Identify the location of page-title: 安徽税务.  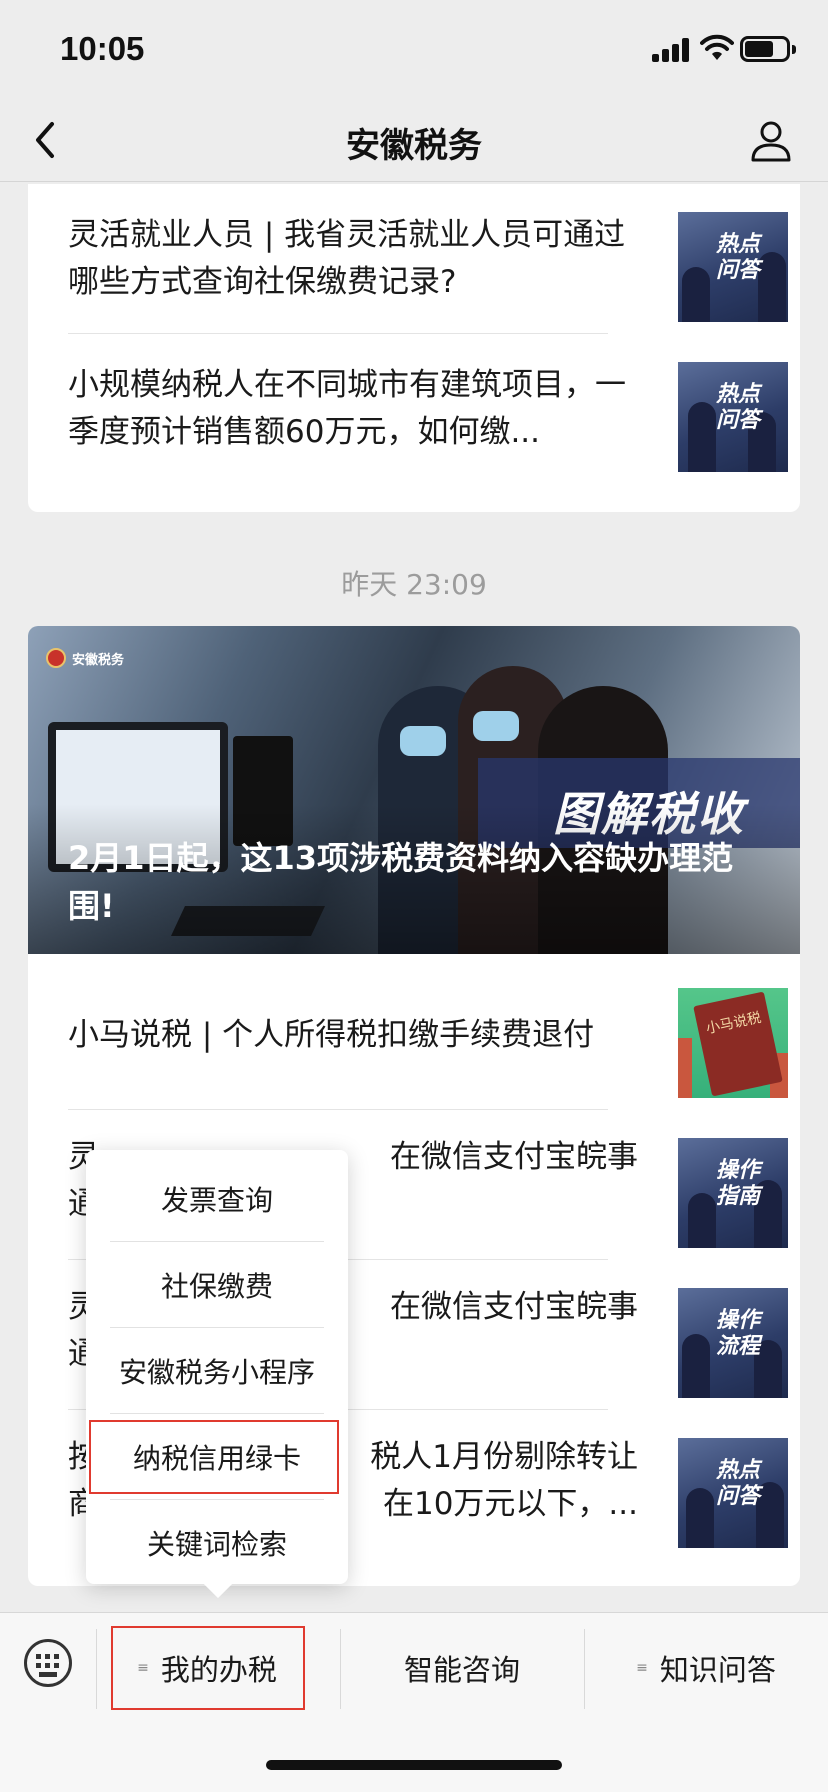
(414, 146).